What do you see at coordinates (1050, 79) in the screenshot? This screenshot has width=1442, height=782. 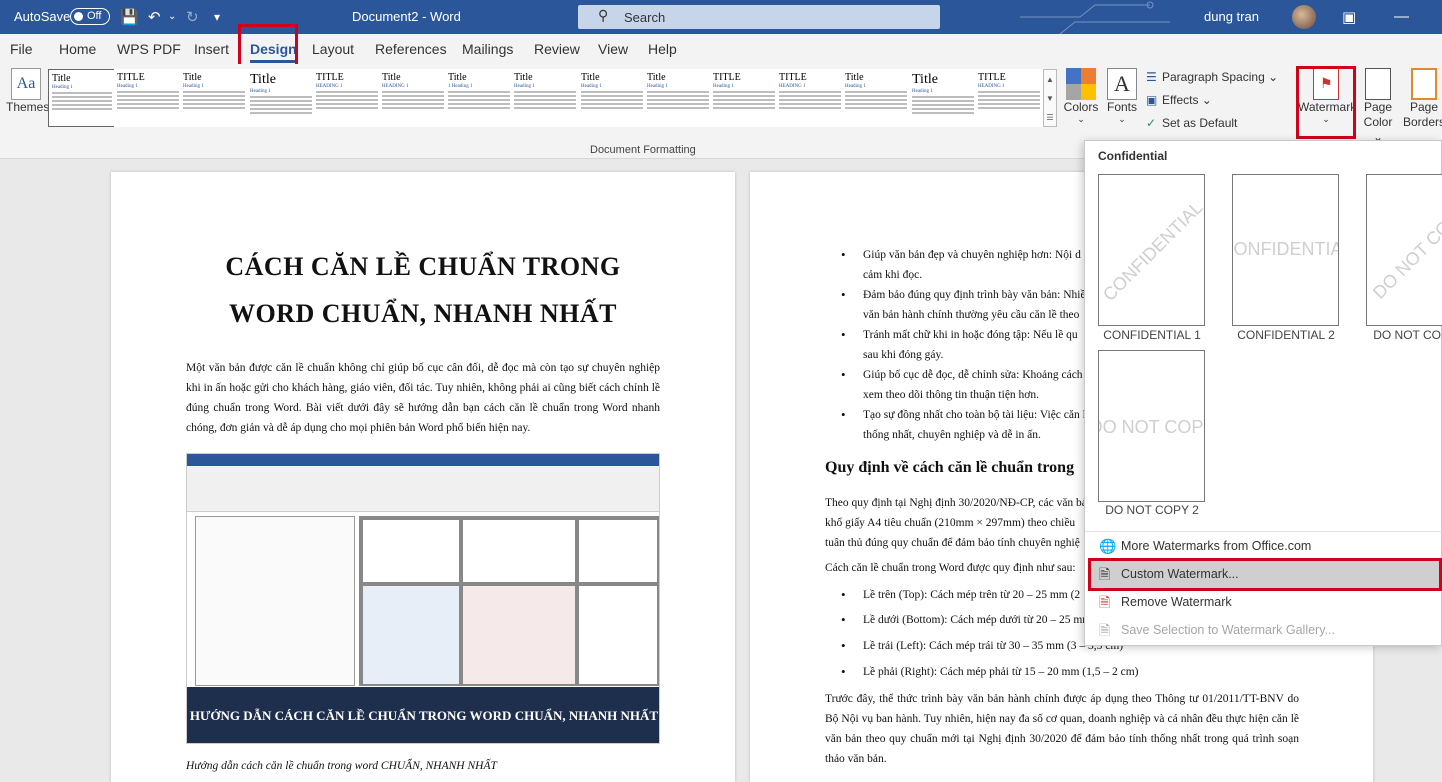 I see `gallery-up-icon: ▲` at bounding box center [1050, 79].